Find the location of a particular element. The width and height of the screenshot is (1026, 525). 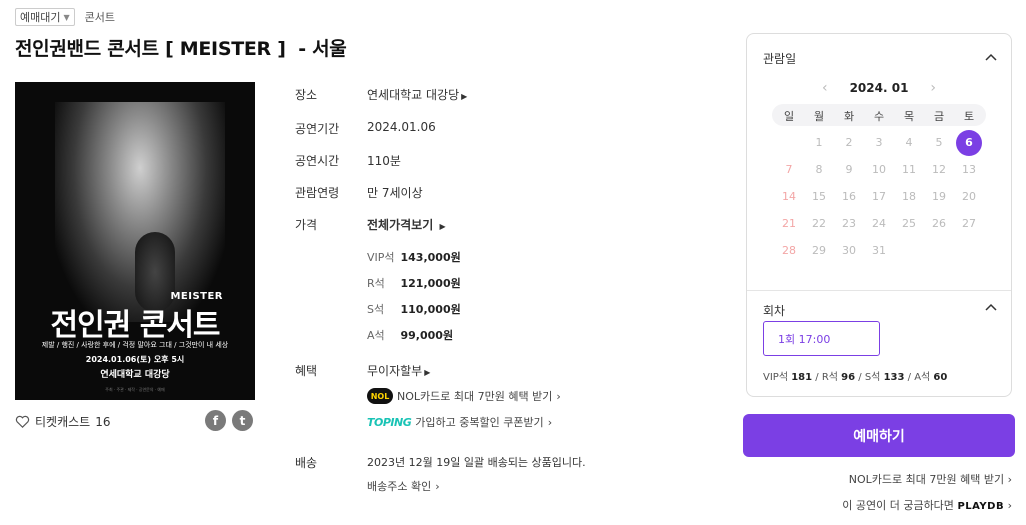

poster-date: 2024.01.06(토) 오후 5시 is located at coordinates (135, 359).